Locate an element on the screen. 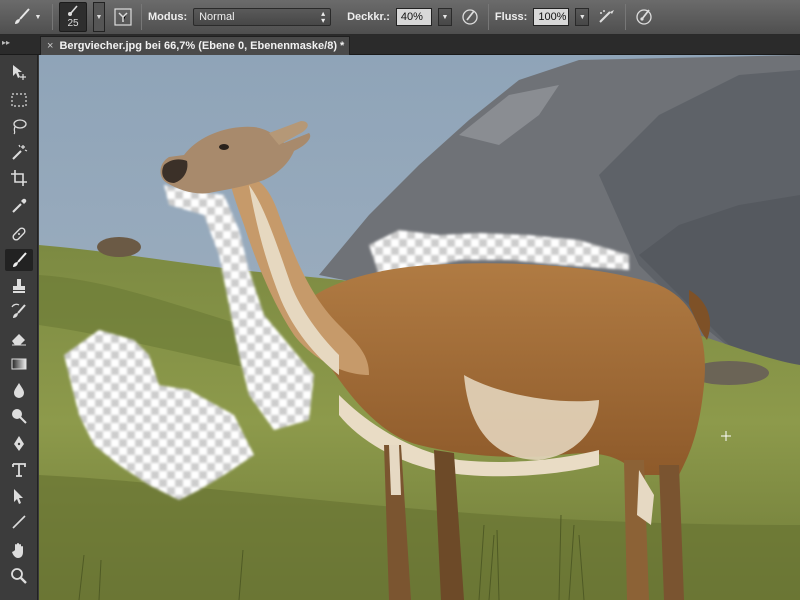 Image resolution: width=800 pixels, height=600 pixels. tool-zoom is located at coordinates (19, 576).